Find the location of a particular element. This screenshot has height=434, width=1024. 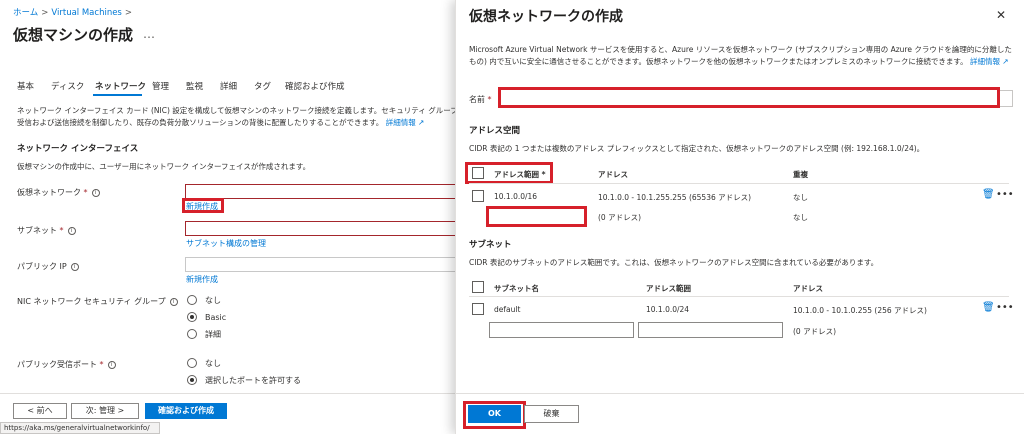

subnet-select is located at coordinates (320, 228).